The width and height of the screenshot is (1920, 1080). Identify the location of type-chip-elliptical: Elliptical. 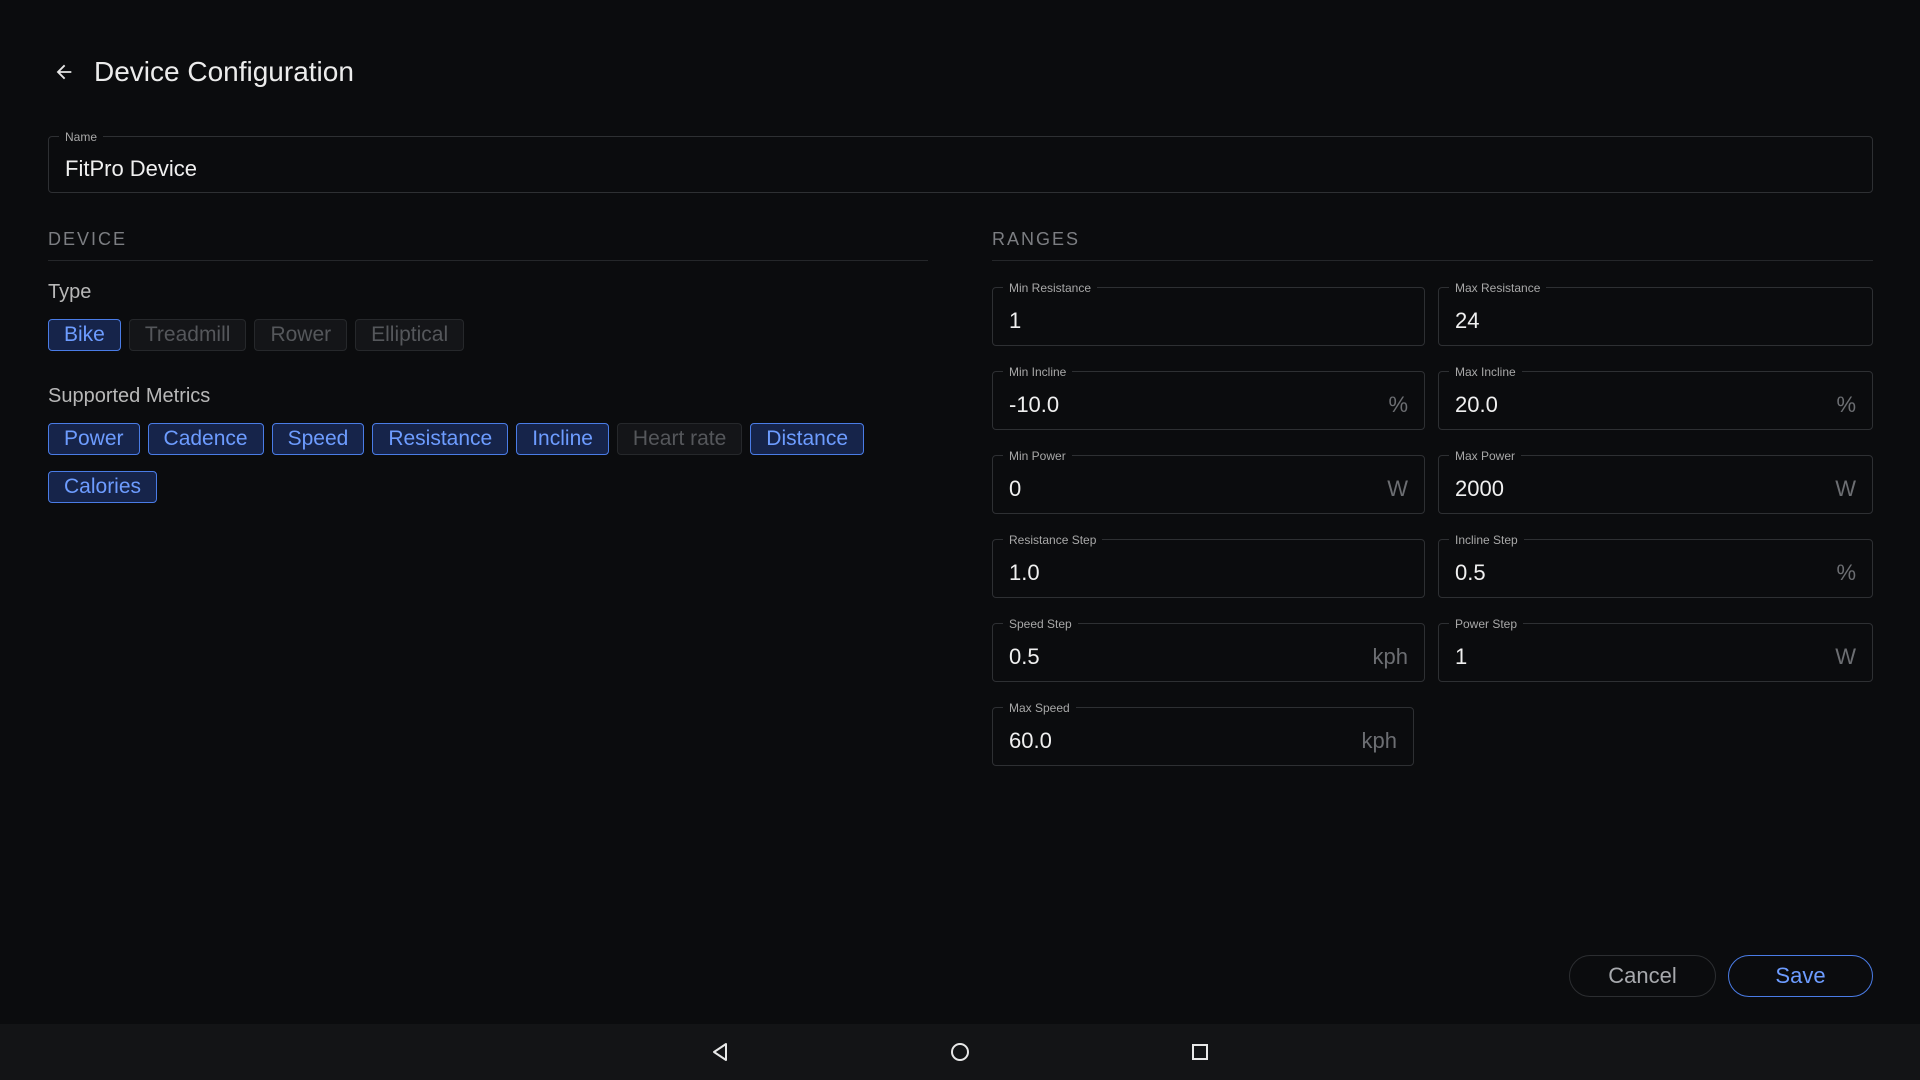
(410, 335).